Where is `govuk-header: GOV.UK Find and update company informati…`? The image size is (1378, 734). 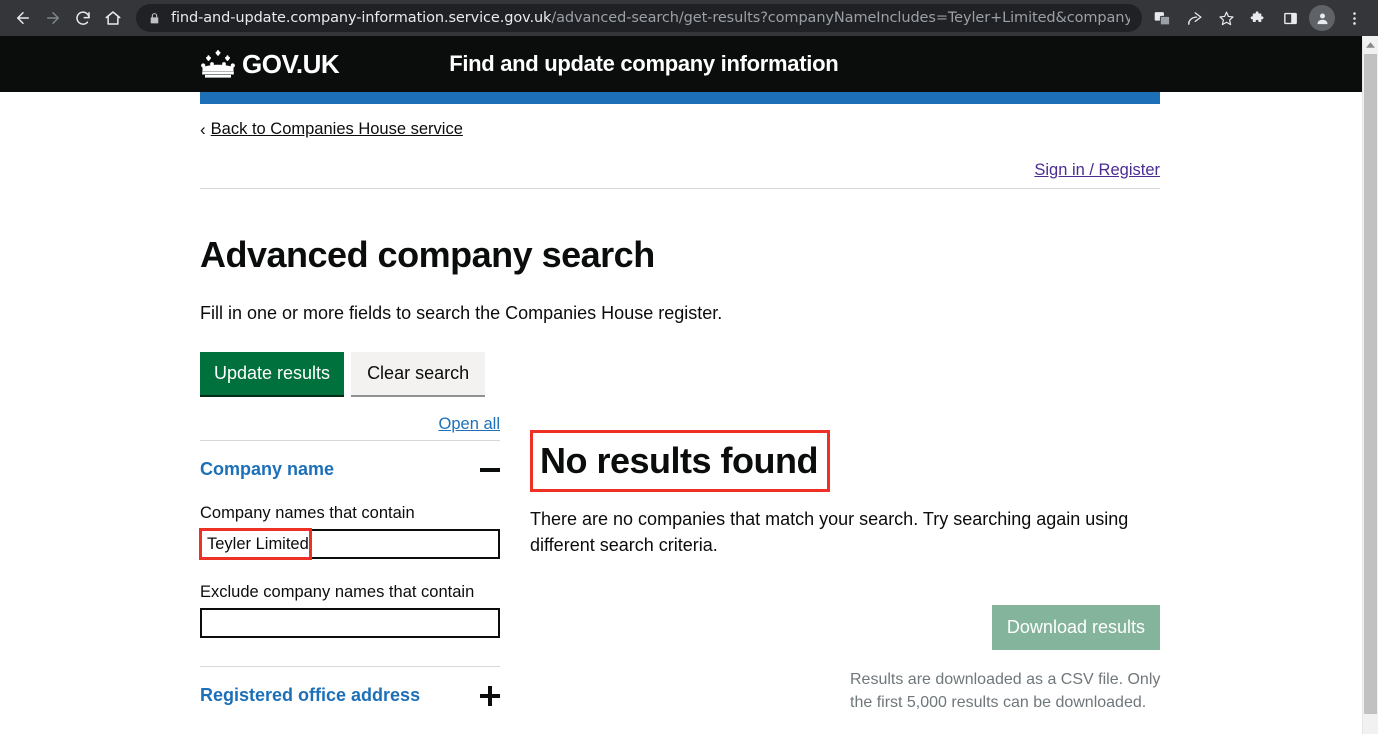 govuk-header: GOV.UK Find and update company informati… is located at coordinates (681, 64).